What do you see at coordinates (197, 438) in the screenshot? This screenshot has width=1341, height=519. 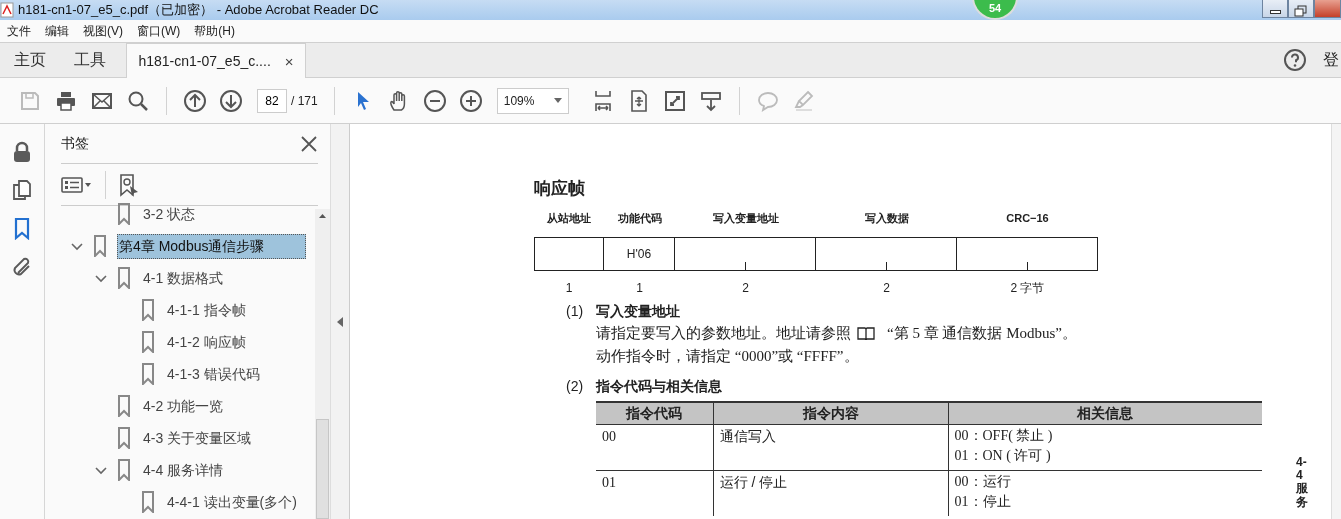 I see `bookmark-item: 4-3 关于变量区域` at bounding box center [197, 438].